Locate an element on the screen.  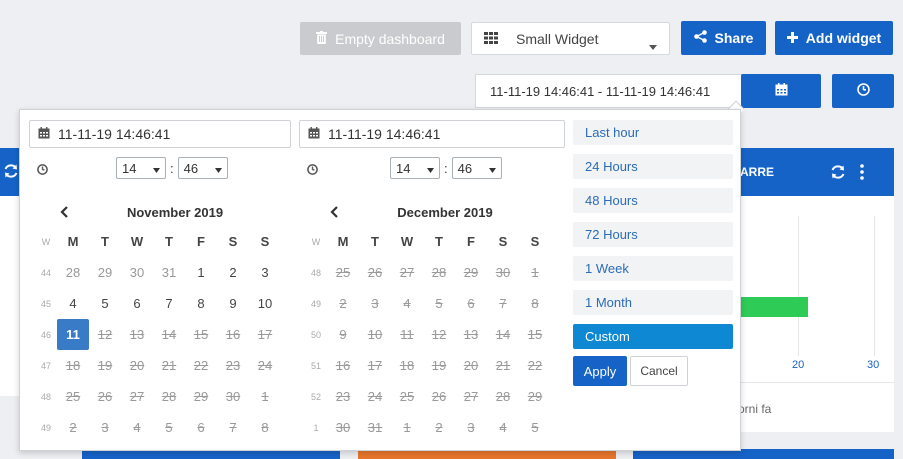
week-number: 1 is located at coordinates (316, 427).